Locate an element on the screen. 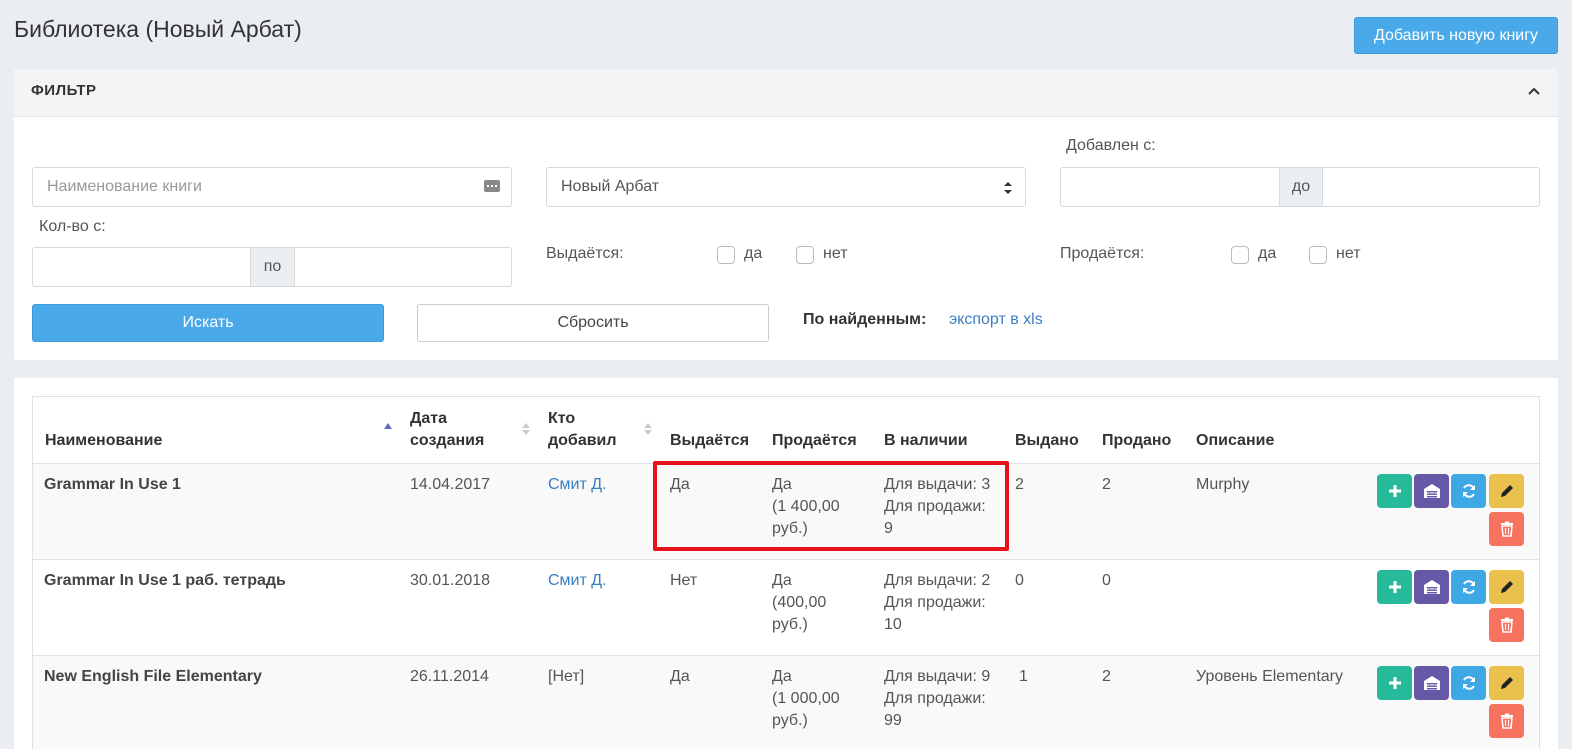 The height and width of the screenshot is (749, 1572). issued-count: 1 is located at coordinates (1023, 676).